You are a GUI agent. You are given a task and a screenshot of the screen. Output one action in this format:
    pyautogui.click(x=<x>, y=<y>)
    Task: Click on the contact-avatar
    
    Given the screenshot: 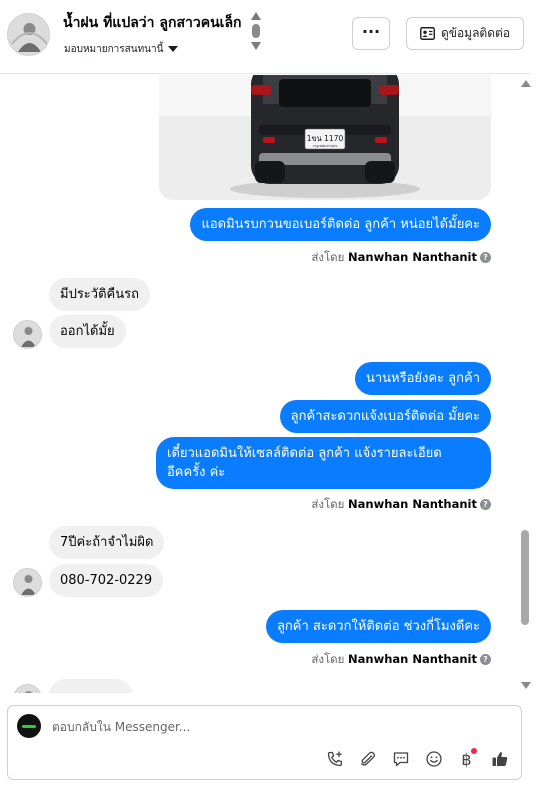 What is the action you would take?
    pyautogui.click(x=28, y=34)
    